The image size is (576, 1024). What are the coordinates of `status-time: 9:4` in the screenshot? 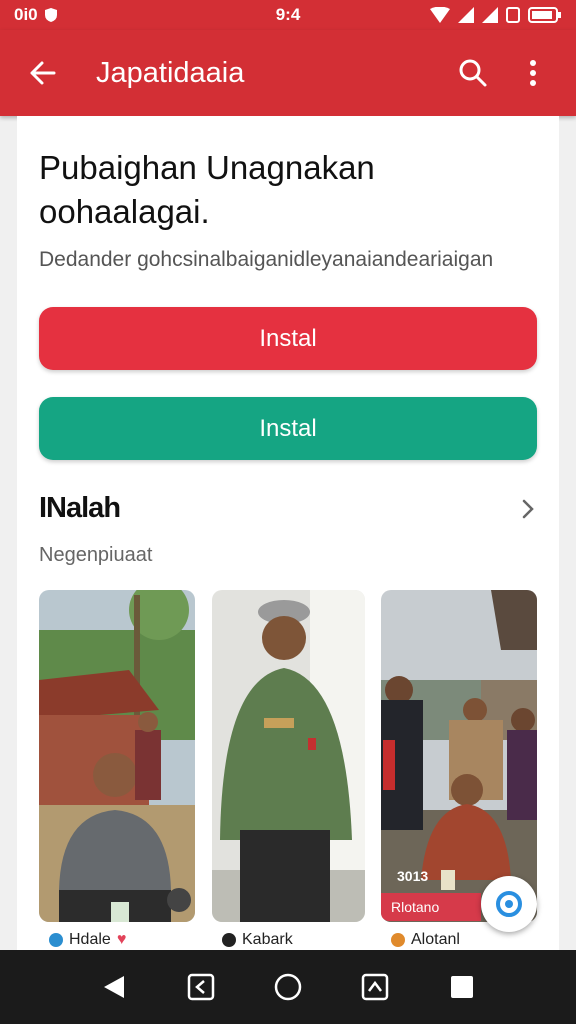 It's located at (288, 14).